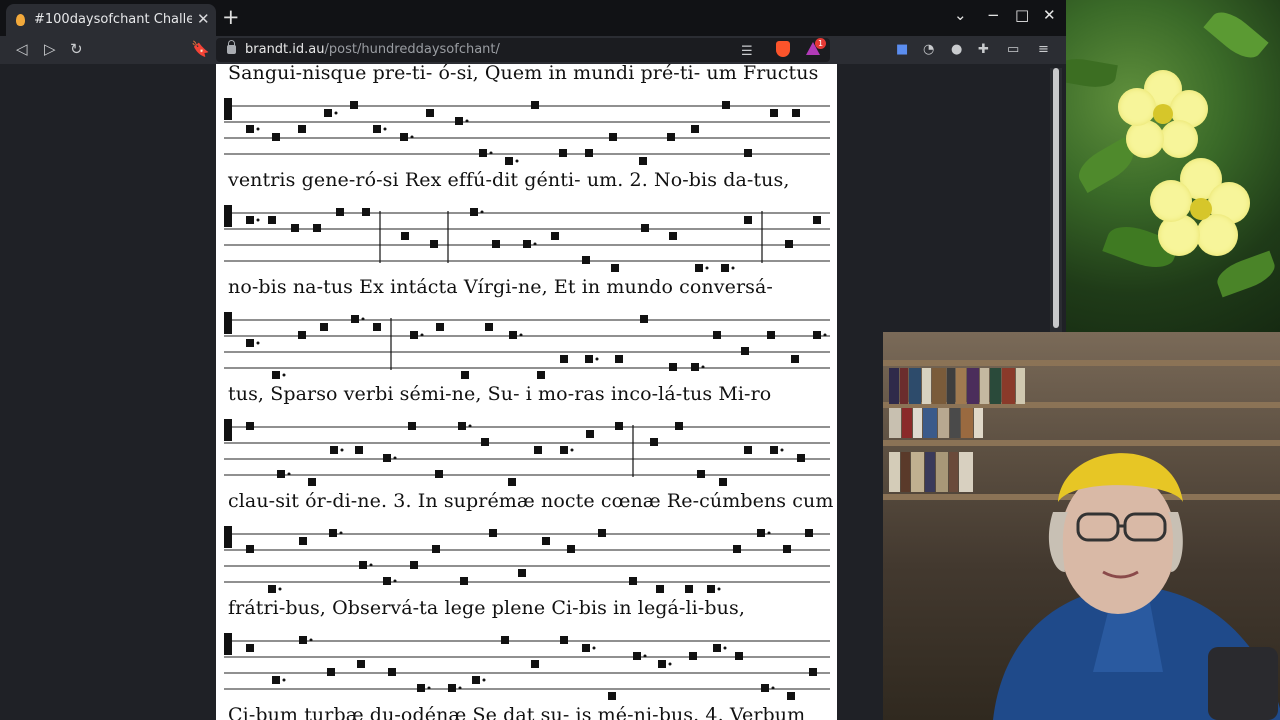 The width and height of the screenshot is (1280, 720). What do you see at coordinates (960, 15) in the screenshot?
I see `tab-search-dropdown-icon: ⌄` at bounding box center [960, 15].